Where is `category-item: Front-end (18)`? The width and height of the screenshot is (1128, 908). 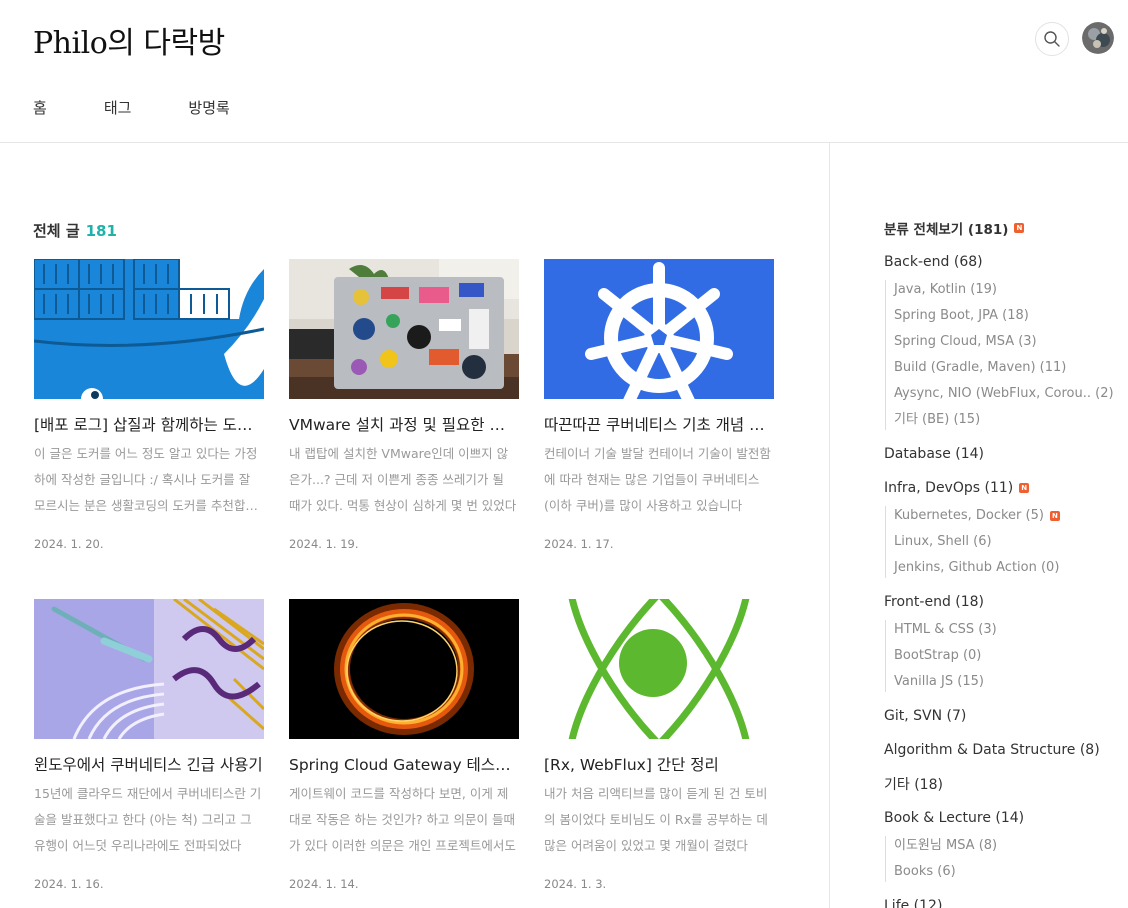 category-item: Front-end (18) is located at coordinates (1004, 602).